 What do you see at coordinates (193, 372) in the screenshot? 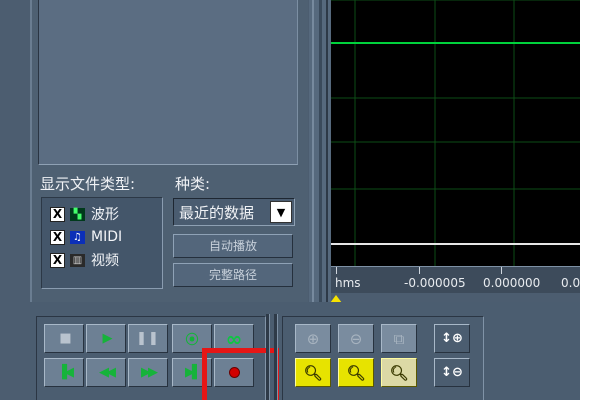
I see `skip-to-end-icon: ▶▌` at bounding box center [193, 372].